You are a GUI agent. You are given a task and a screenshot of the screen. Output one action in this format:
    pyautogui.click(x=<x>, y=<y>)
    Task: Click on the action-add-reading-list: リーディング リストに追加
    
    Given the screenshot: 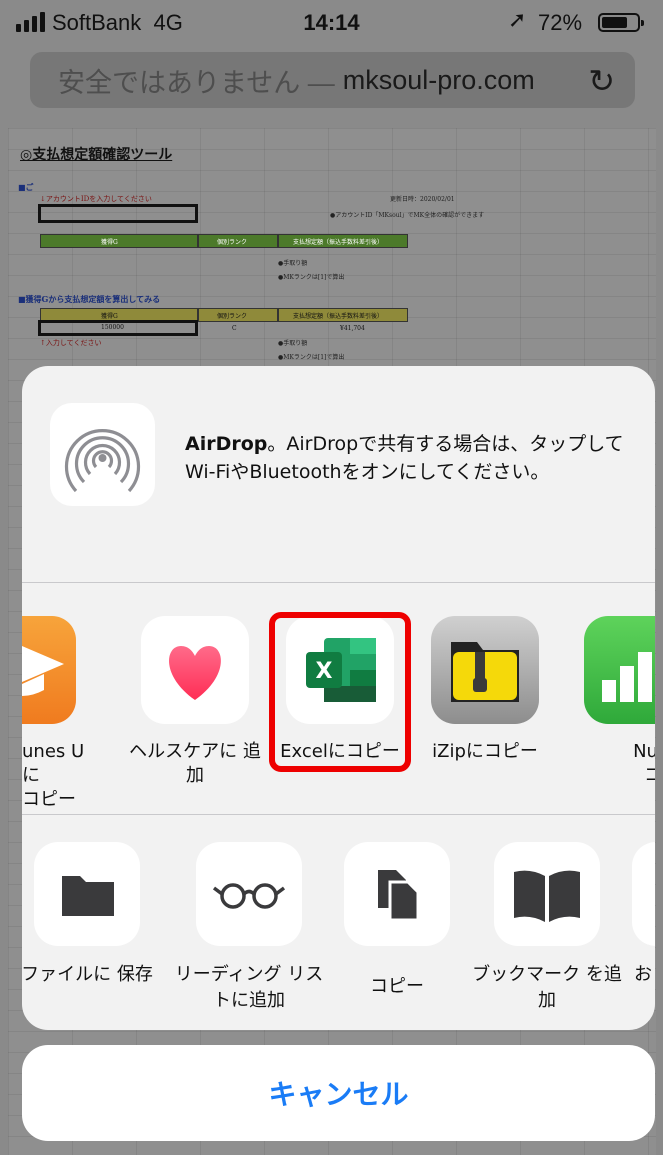 What is the action you would take?
    pyautogui.click(x=249, y=928)
    